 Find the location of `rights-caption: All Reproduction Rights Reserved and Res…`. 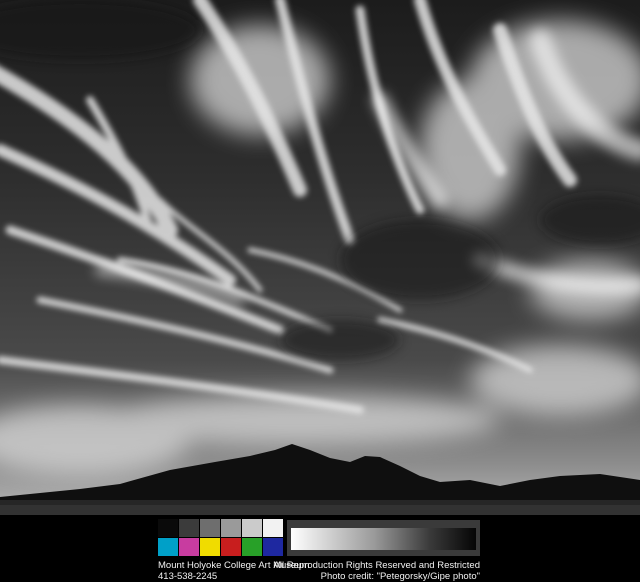

rights-caption: All Reproduction Rights Reserved and Res… is located at coordinates (377, 571).